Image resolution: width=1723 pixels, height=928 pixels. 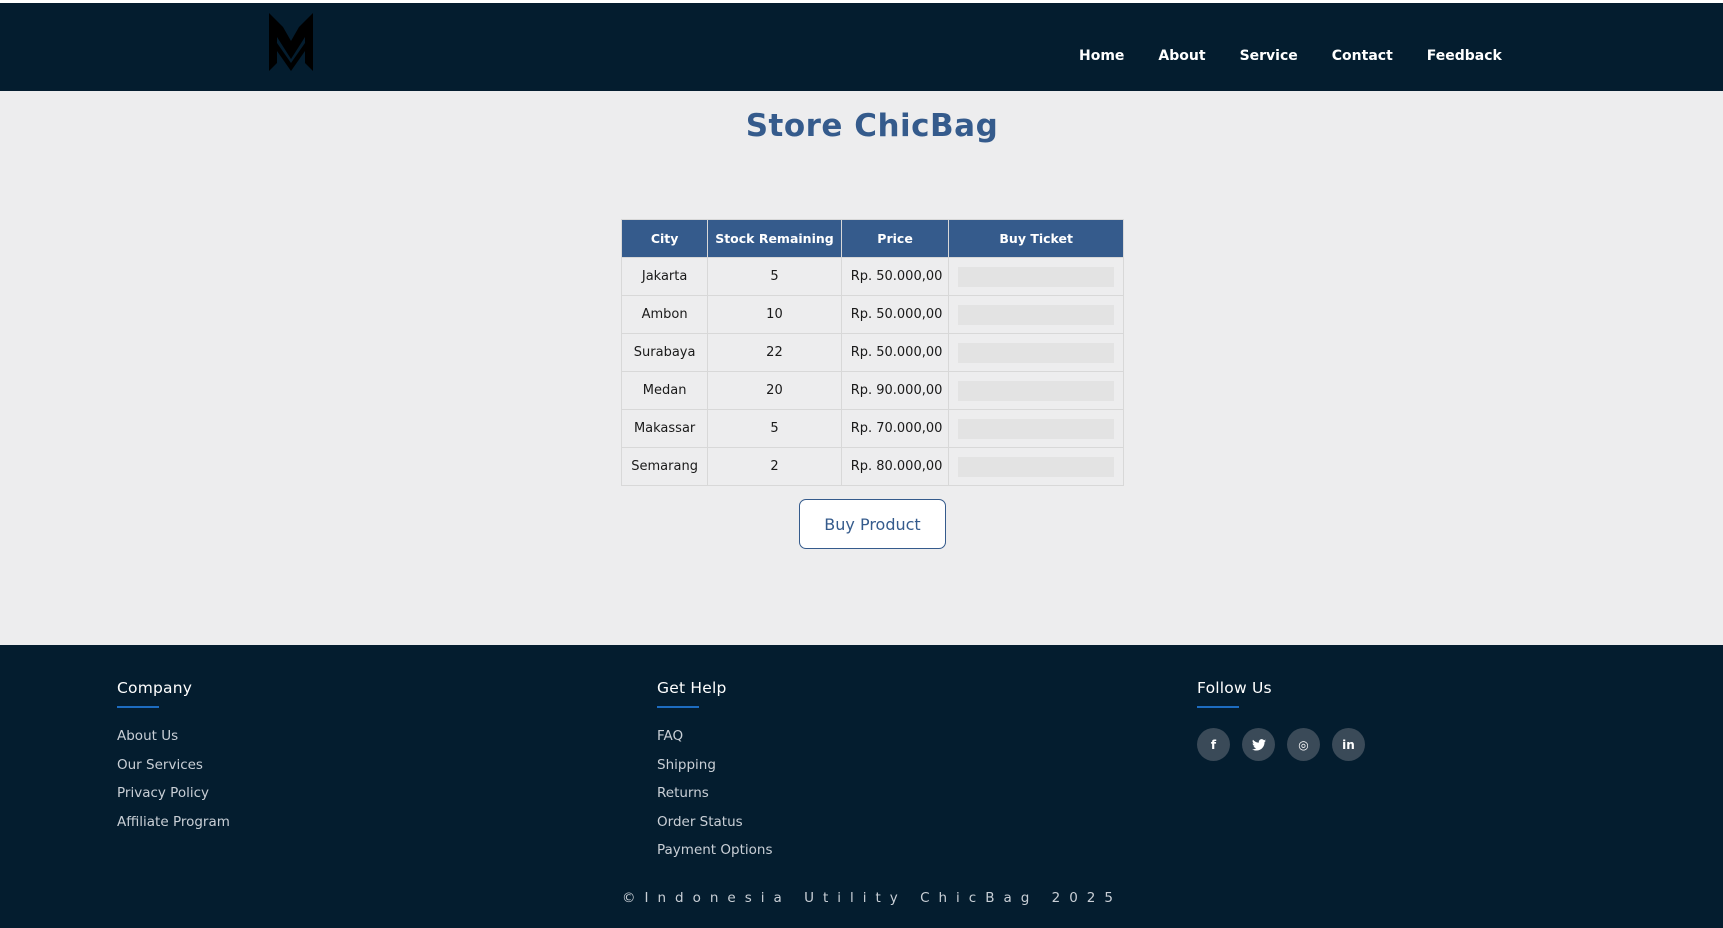 What do you see at coordinates (714, 828) in the screenshot?
I see `footer-link-order-status: Order Status` at bounding box center [714, 828].